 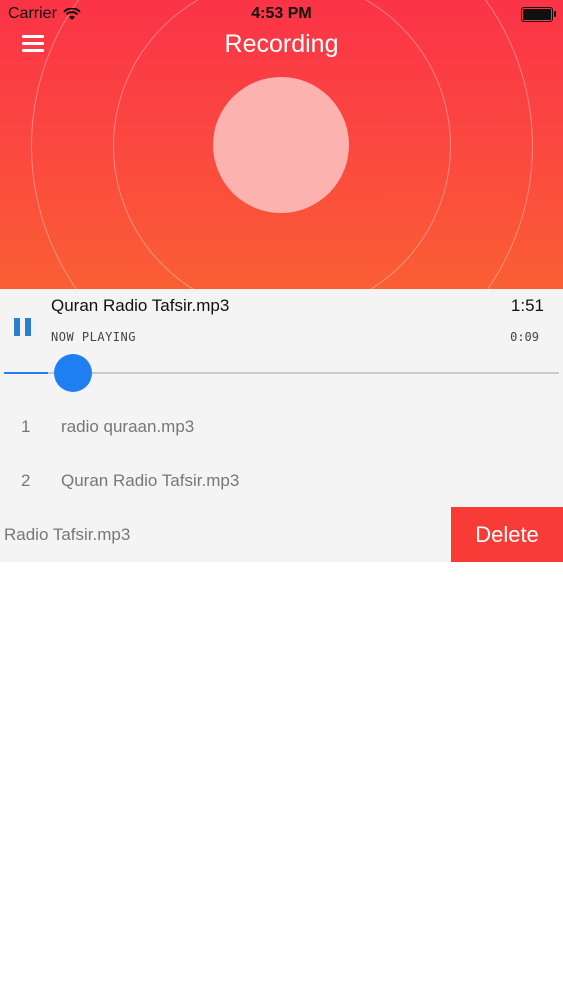 I want to click on progress-slider, so click(x=281, y=373).